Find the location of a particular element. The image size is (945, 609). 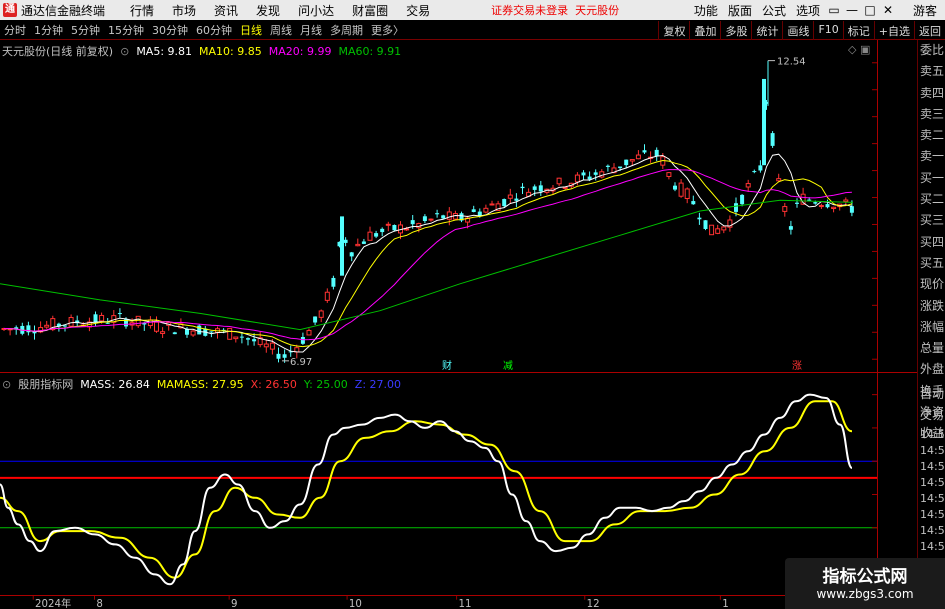

menu-formula: 公式 is located at coordinates (774, 10).